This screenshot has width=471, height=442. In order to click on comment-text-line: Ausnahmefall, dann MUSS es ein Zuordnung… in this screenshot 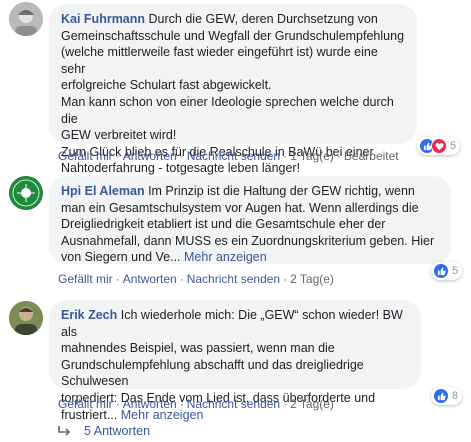, I will do `click(248, 240)`.